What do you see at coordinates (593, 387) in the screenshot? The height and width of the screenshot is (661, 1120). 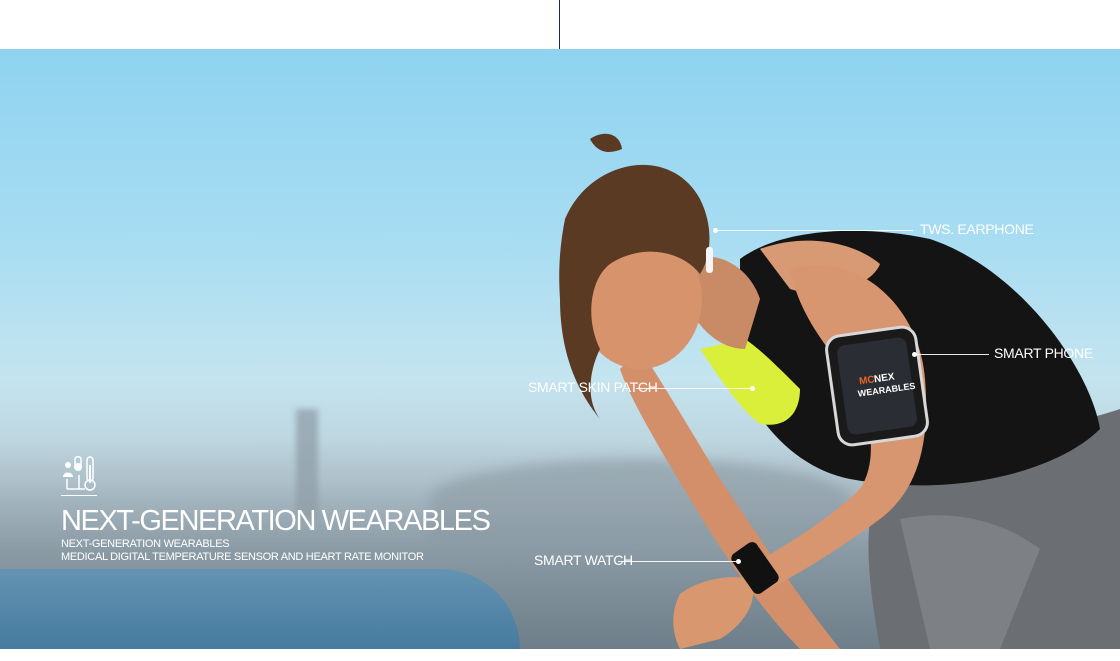 I see `skin-patch-callout-label: SMART SKIN PATCH` at bounding box center [593, 387].